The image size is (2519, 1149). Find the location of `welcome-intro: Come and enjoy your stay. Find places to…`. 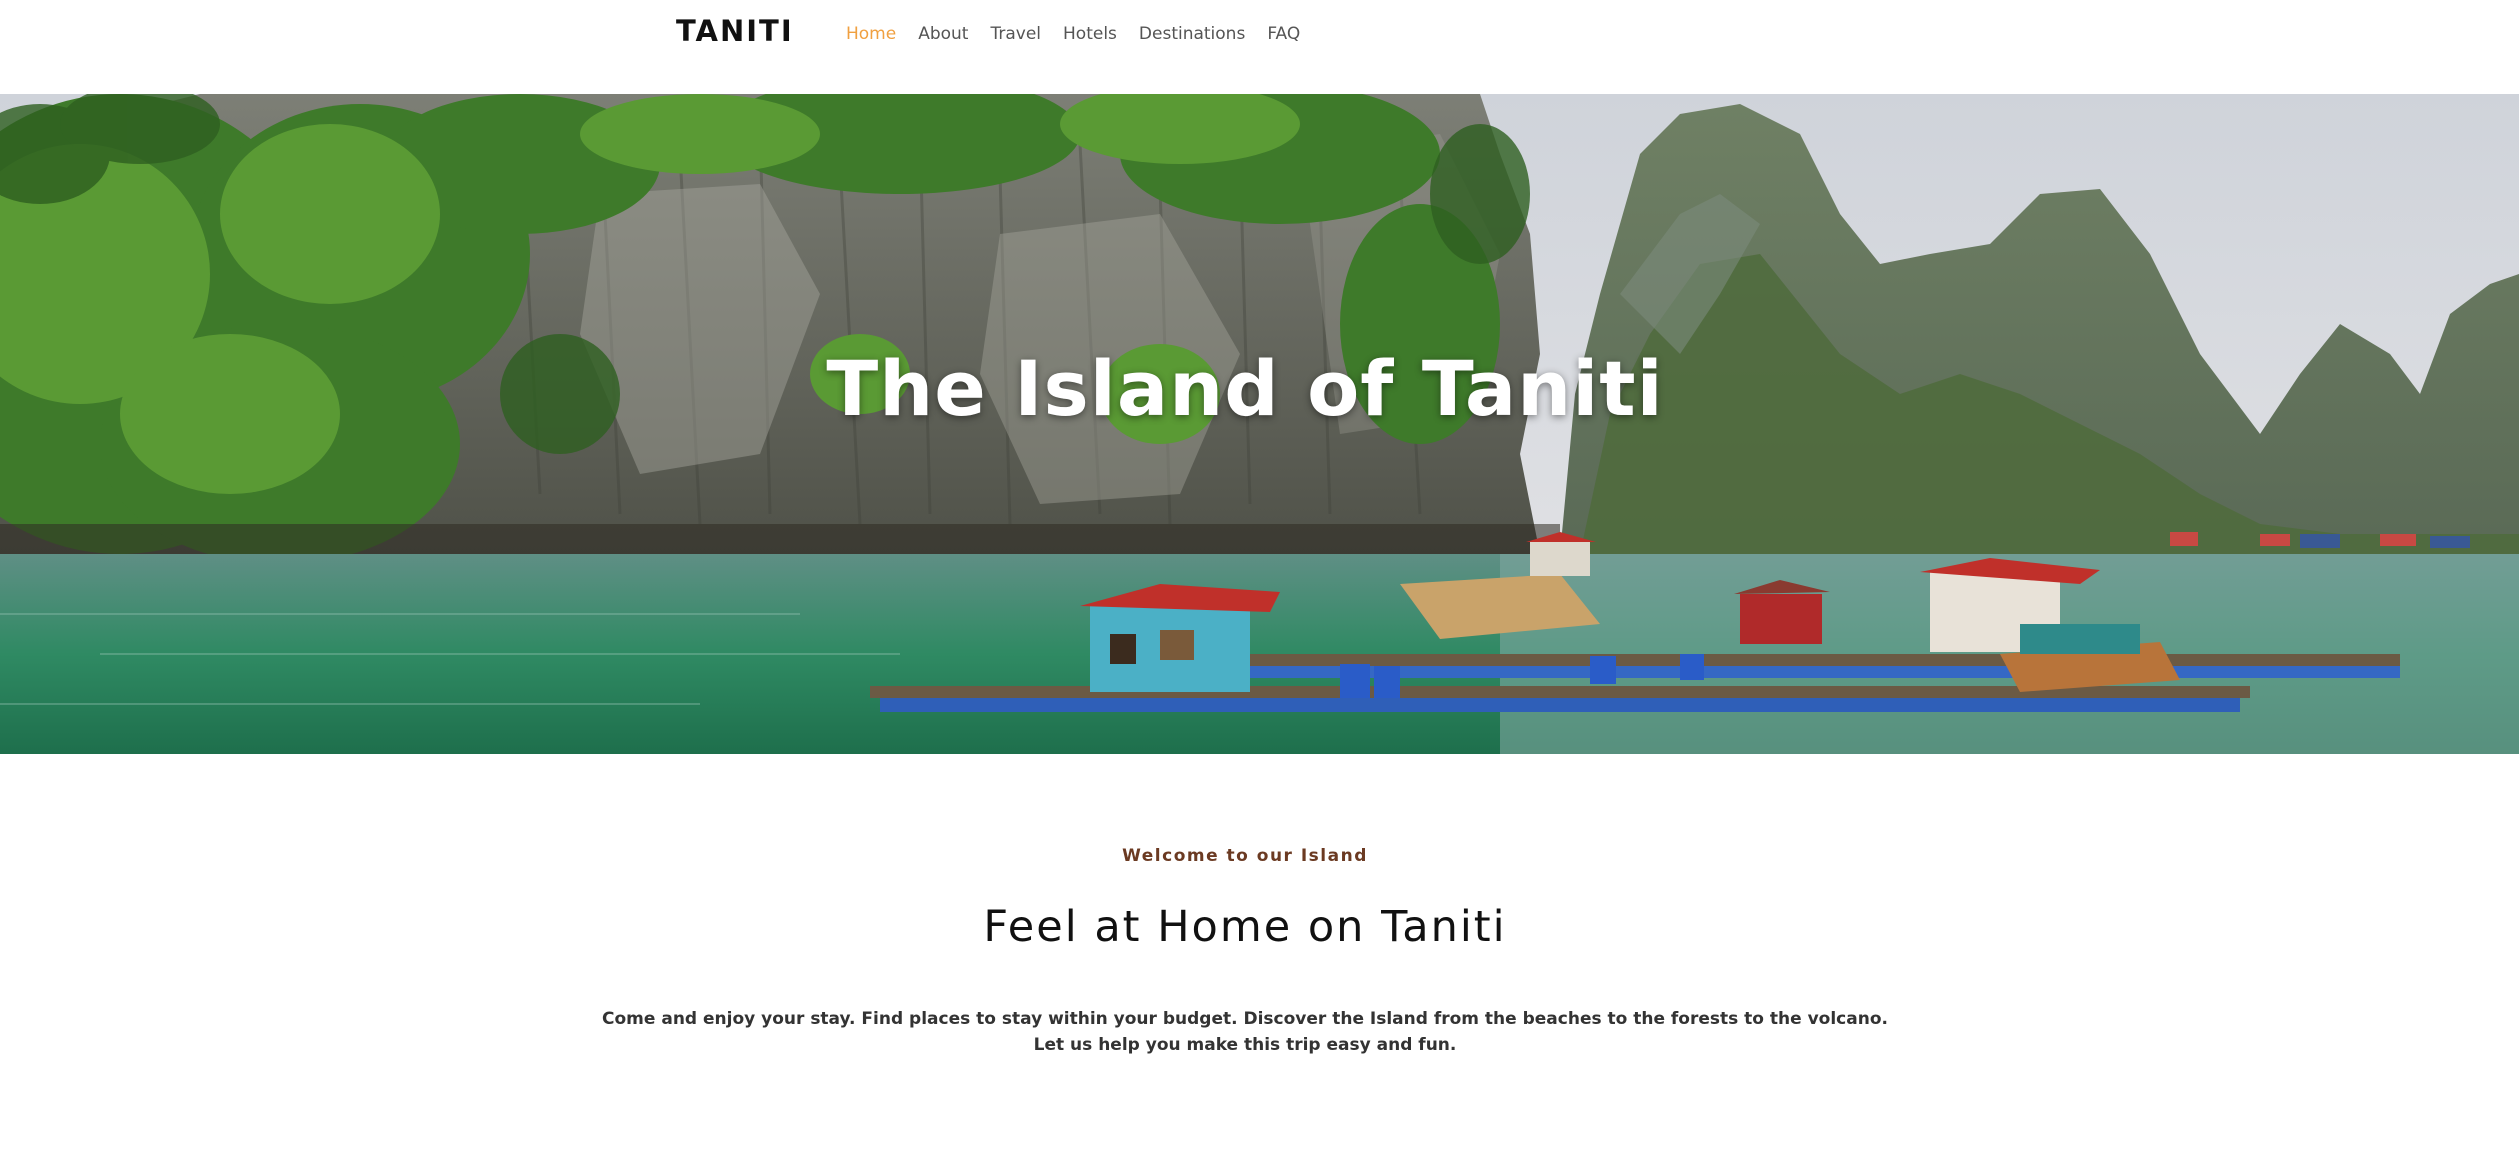

welcome-intro: Come and enjoy your stay. Find places to… is located at coordinates (1245, 1032).